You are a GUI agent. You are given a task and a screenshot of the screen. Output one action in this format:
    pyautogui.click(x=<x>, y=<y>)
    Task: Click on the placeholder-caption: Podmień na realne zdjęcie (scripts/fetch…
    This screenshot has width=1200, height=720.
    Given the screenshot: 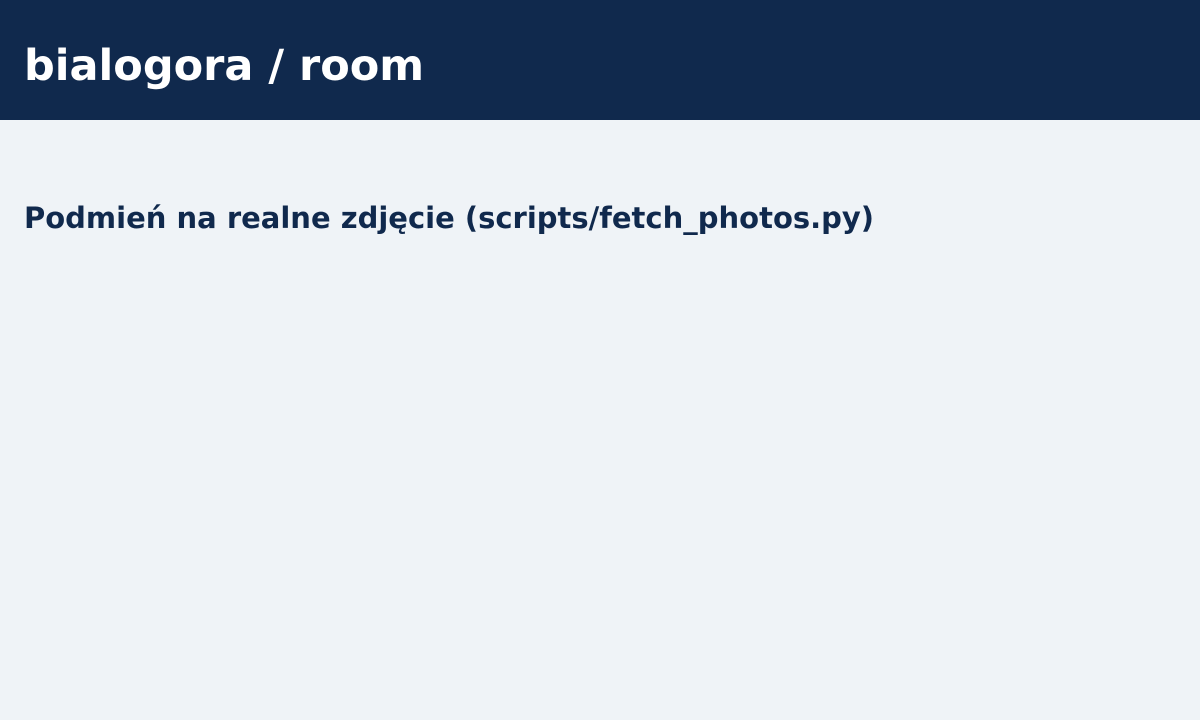 What is the action you would take?
    pyautogui.click(x=449, y=218)
    